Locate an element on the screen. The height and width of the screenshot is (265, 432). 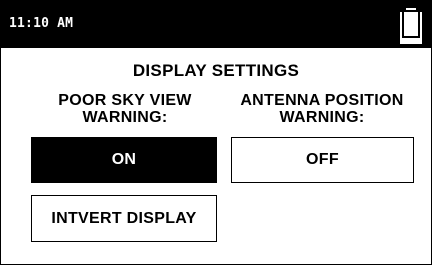
poor-sky-view-label-line2: WARNING: is located at coordinates (125, 117).